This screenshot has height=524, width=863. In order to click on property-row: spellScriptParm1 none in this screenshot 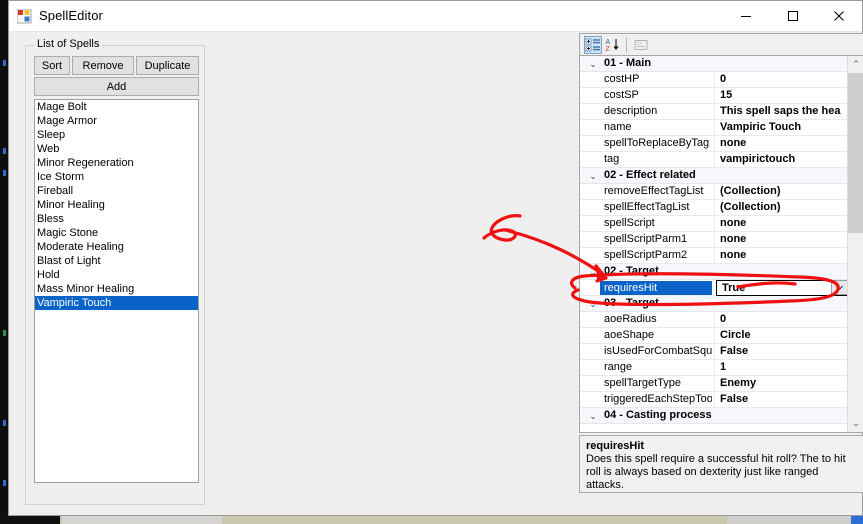, I will do `click(714, 240)`.